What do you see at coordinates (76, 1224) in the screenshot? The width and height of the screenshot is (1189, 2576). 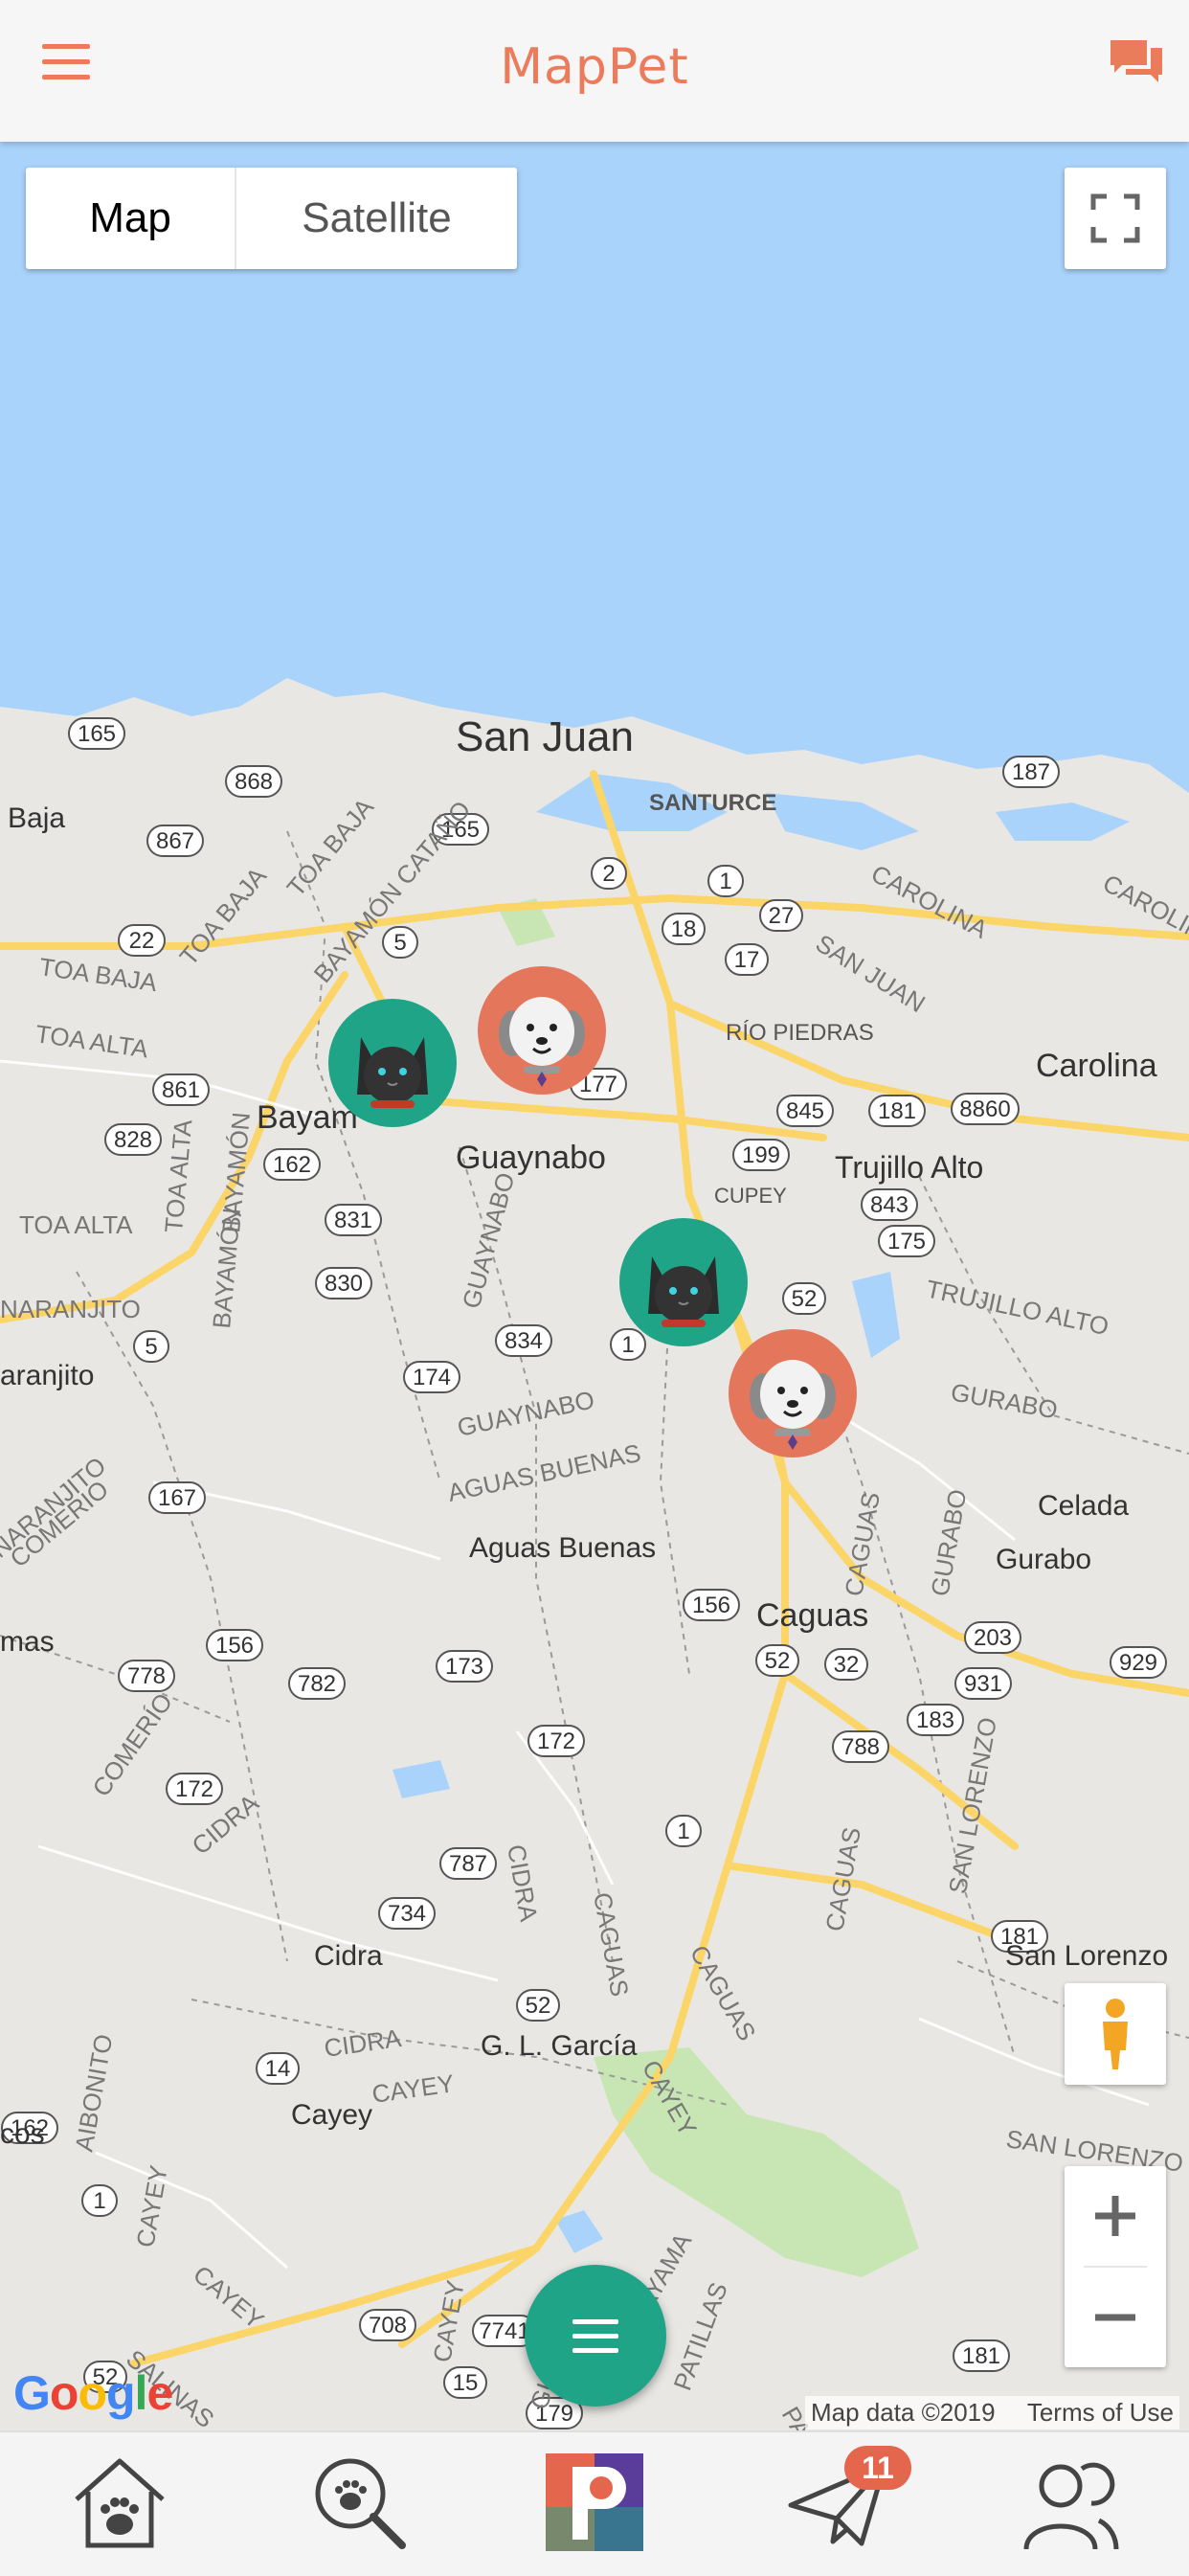 I see `svg-text: TOA ALTA` at bounding box center [76, 1224].